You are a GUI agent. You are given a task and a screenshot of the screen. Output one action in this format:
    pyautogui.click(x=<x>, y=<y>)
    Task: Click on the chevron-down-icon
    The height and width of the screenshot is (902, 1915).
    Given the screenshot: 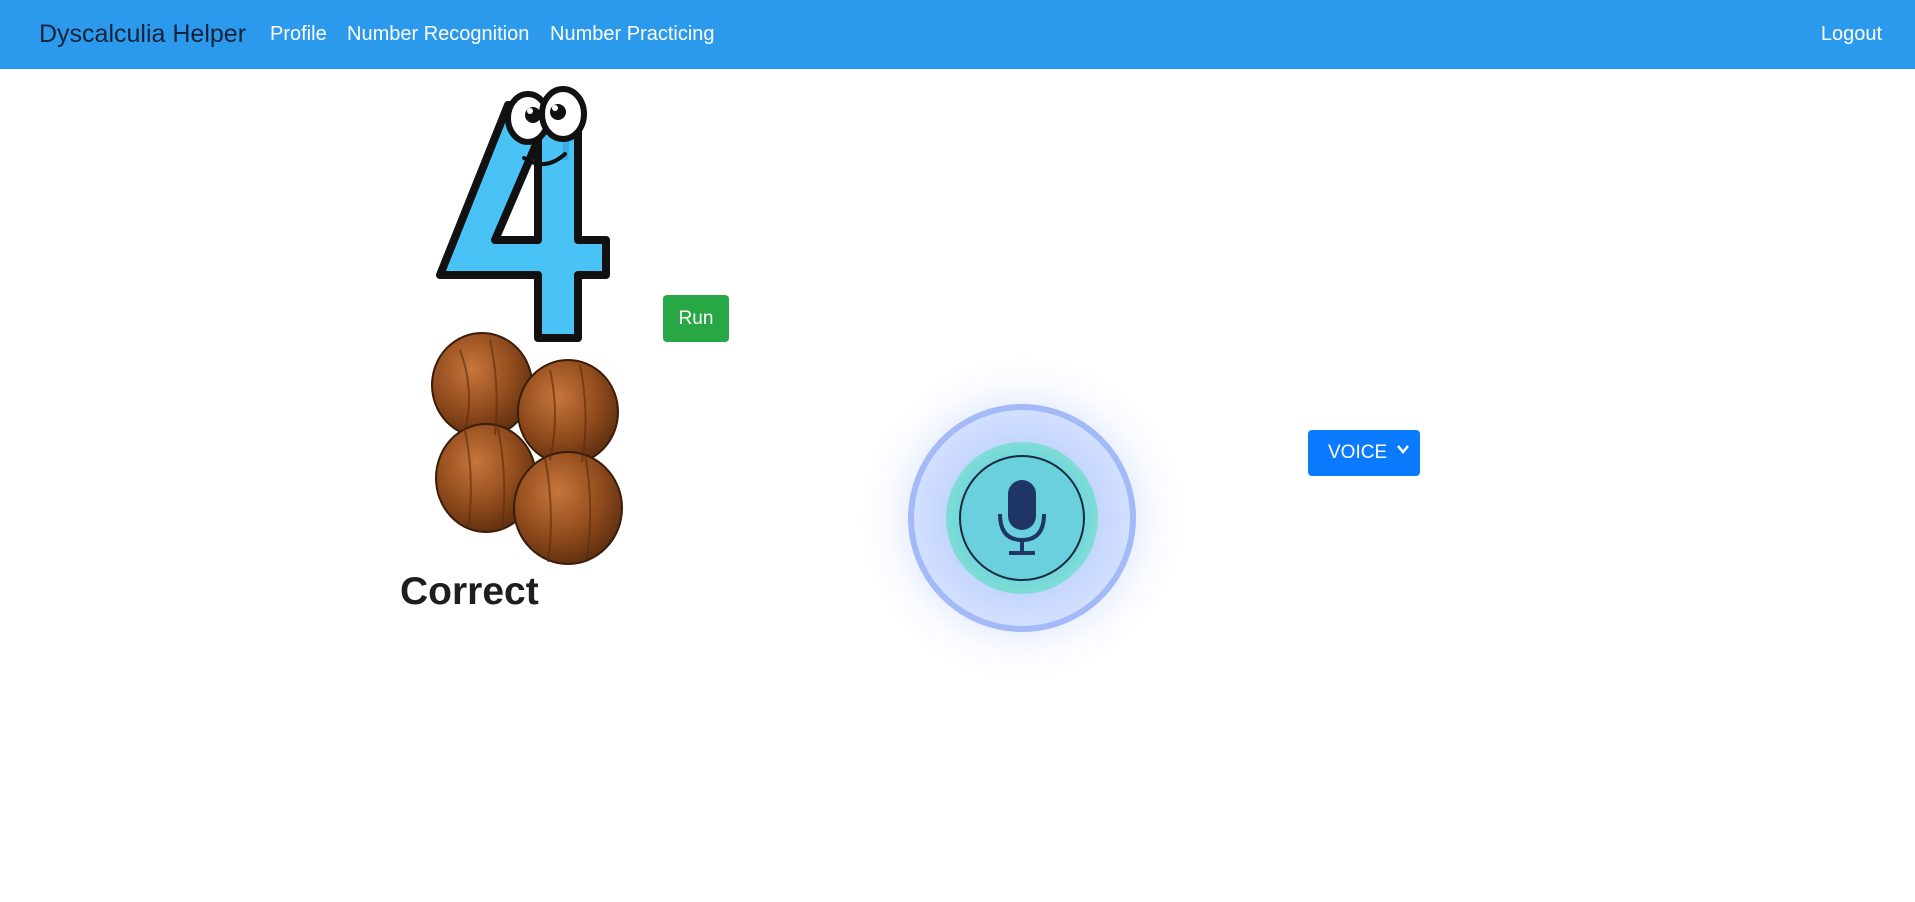 What is the action you would take?
    pyautogui.click(x=1403, y=449)
    